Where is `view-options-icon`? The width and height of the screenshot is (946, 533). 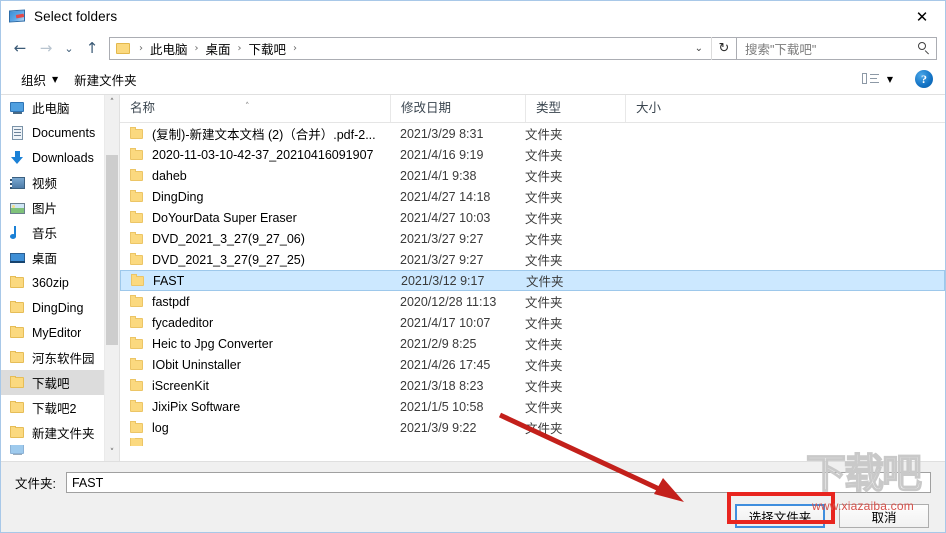
view-options-icon is located at coordinates (871, 79).